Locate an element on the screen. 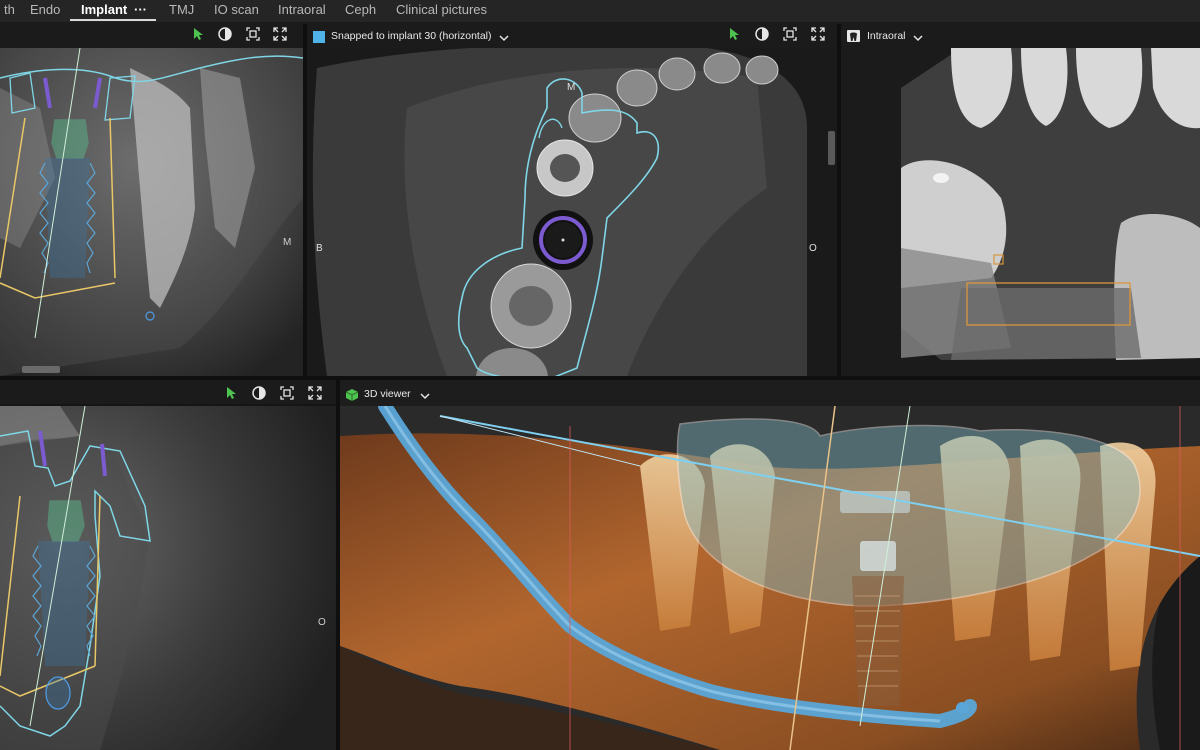 Image resolution: width=1200 pixels, height=750 pixels. vertical-splitter-top-left is located at coordinates (305, 200).